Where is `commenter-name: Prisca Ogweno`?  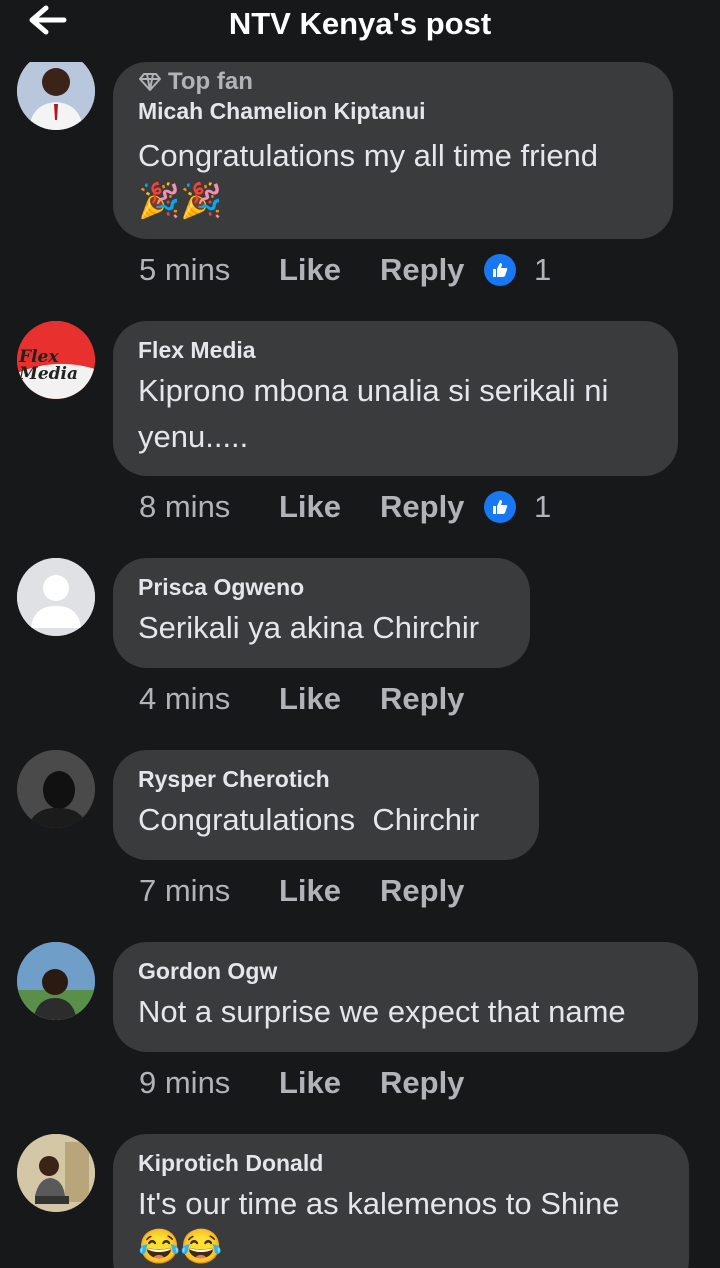 commenter-name: Prisca Ogweno is located at coordinates (321, 587).